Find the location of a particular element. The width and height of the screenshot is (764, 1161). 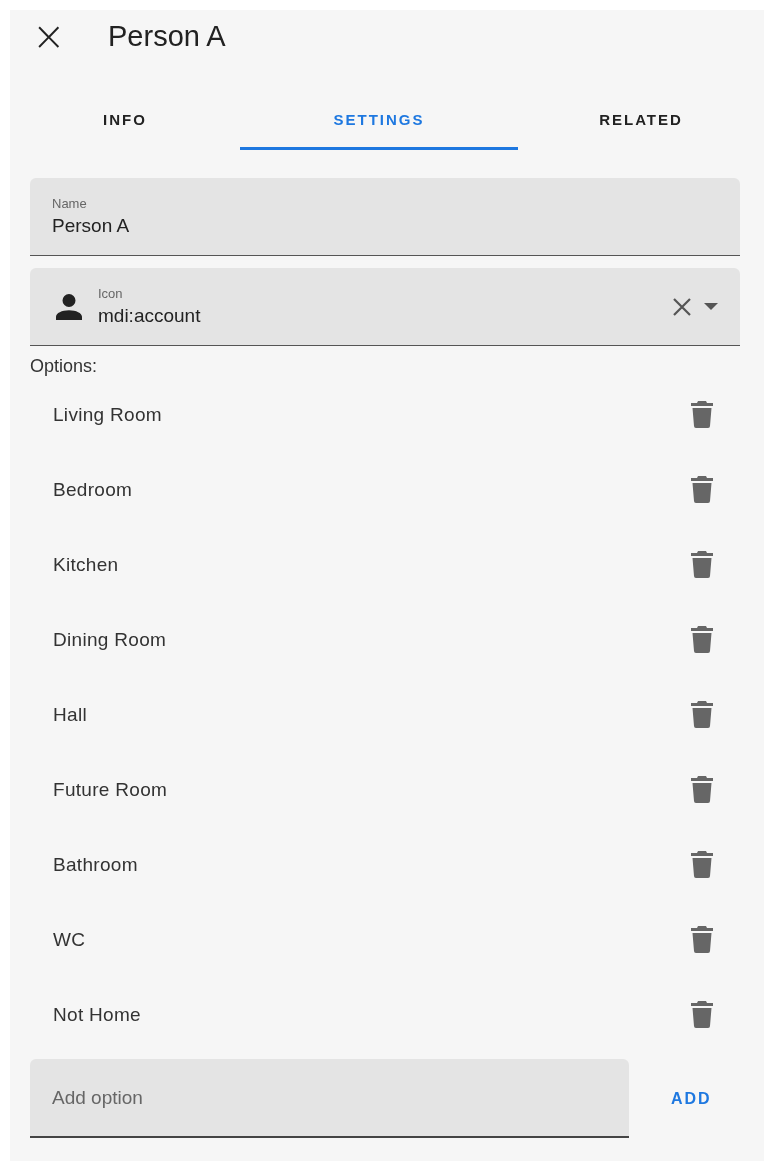

option-name: WC is located at coordinates (69, 939).